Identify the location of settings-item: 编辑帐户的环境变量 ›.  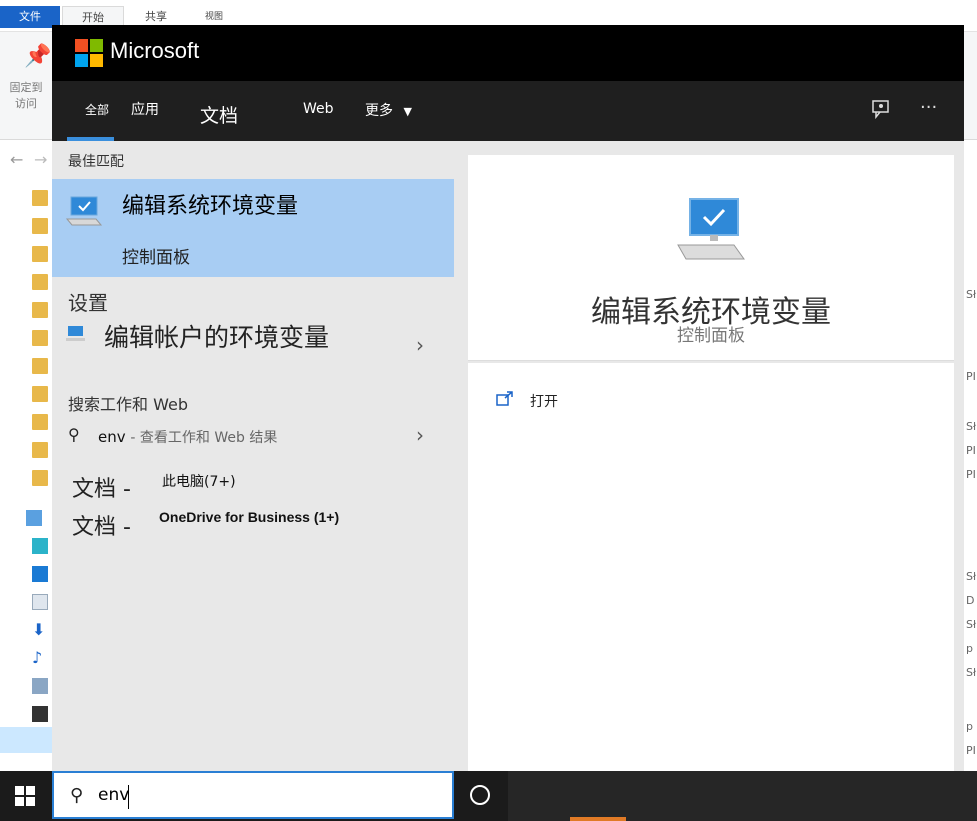
(253, 351).